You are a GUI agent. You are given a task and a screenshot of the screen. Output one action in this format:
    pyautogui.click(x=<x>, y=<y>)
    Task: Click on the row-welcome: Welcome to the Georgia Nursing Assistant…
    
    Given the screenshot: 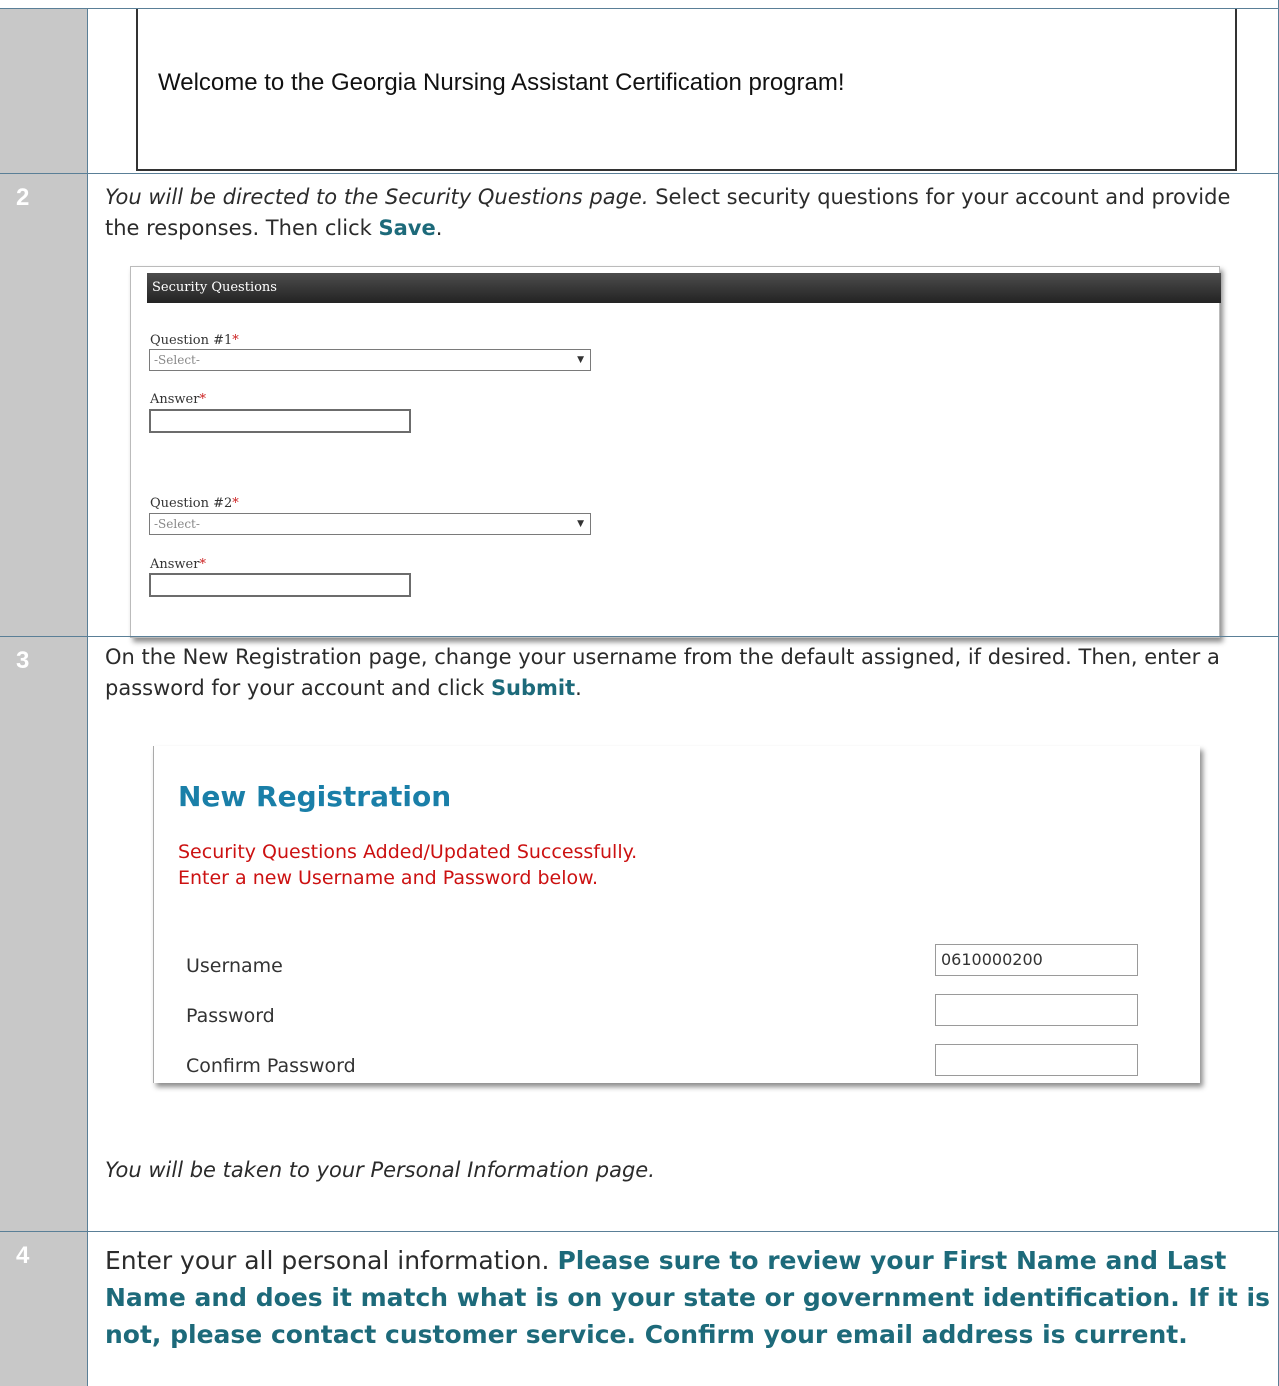 What is the action you would take?
    pyautogui.click(x=639, y=90)
    